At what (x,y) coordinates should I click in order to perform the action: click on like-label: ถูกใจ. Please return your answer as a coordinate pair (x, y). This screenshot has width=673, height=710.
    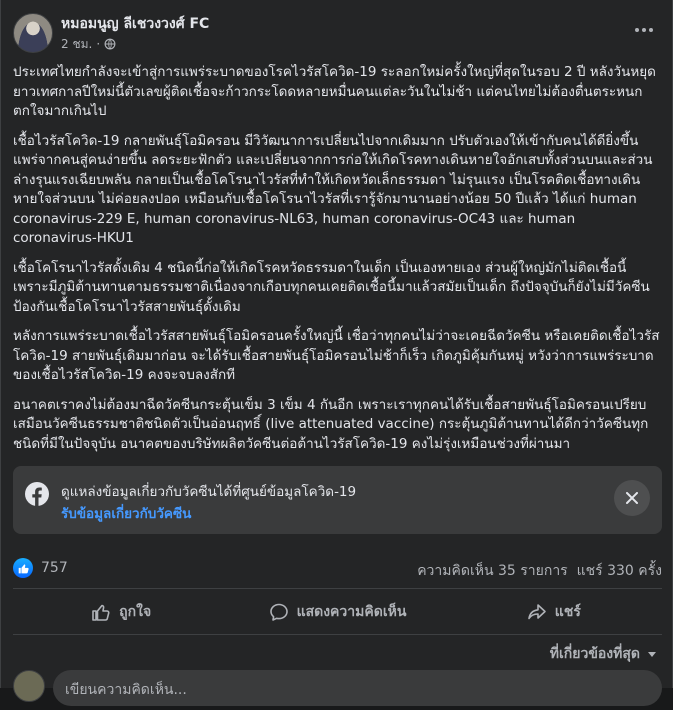
    Looking at the image, I should click on (135, 612).